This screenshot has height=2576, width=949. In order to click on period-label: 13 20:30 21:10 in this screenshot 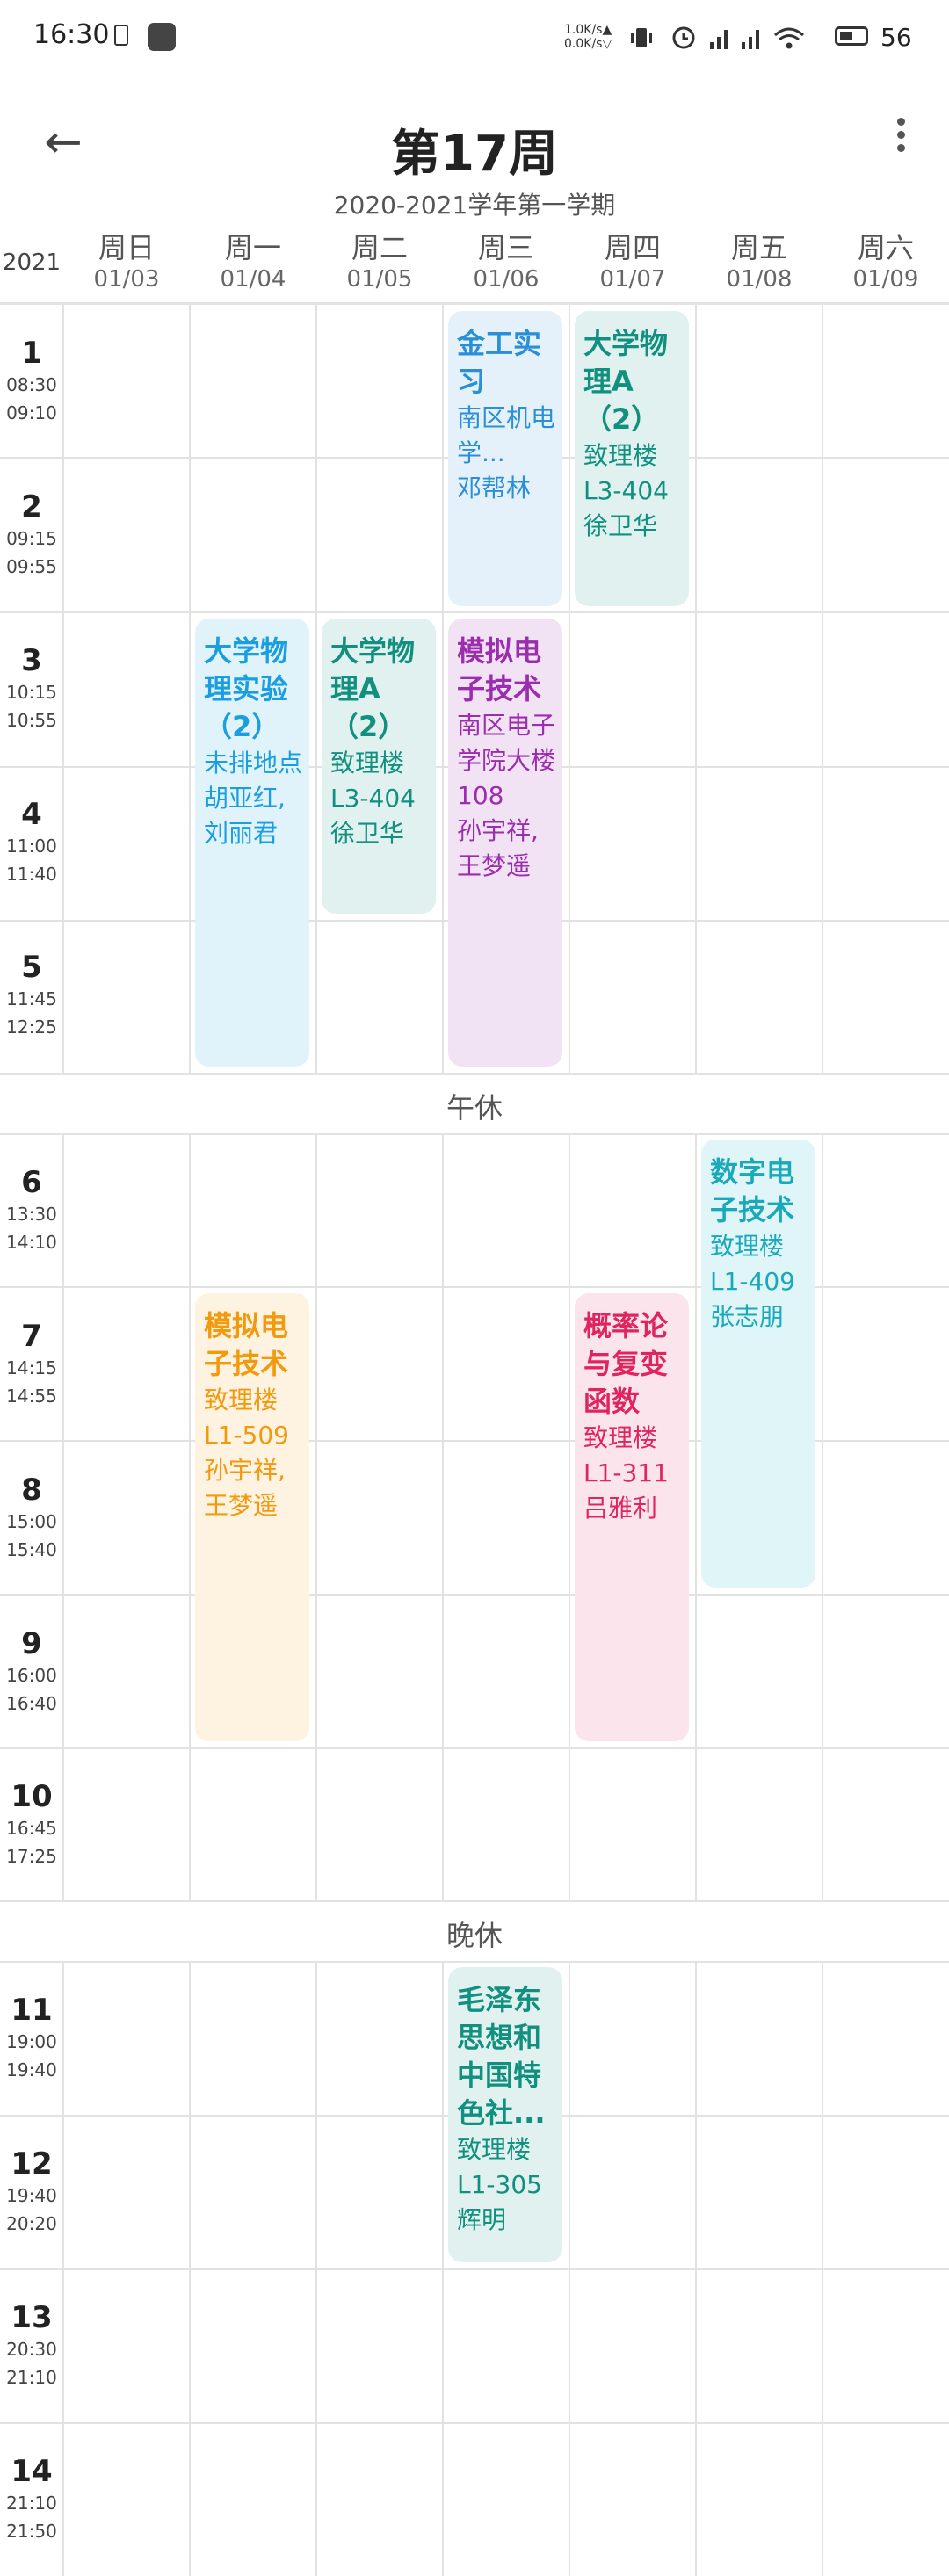, I will do `click(32, 2345)`.